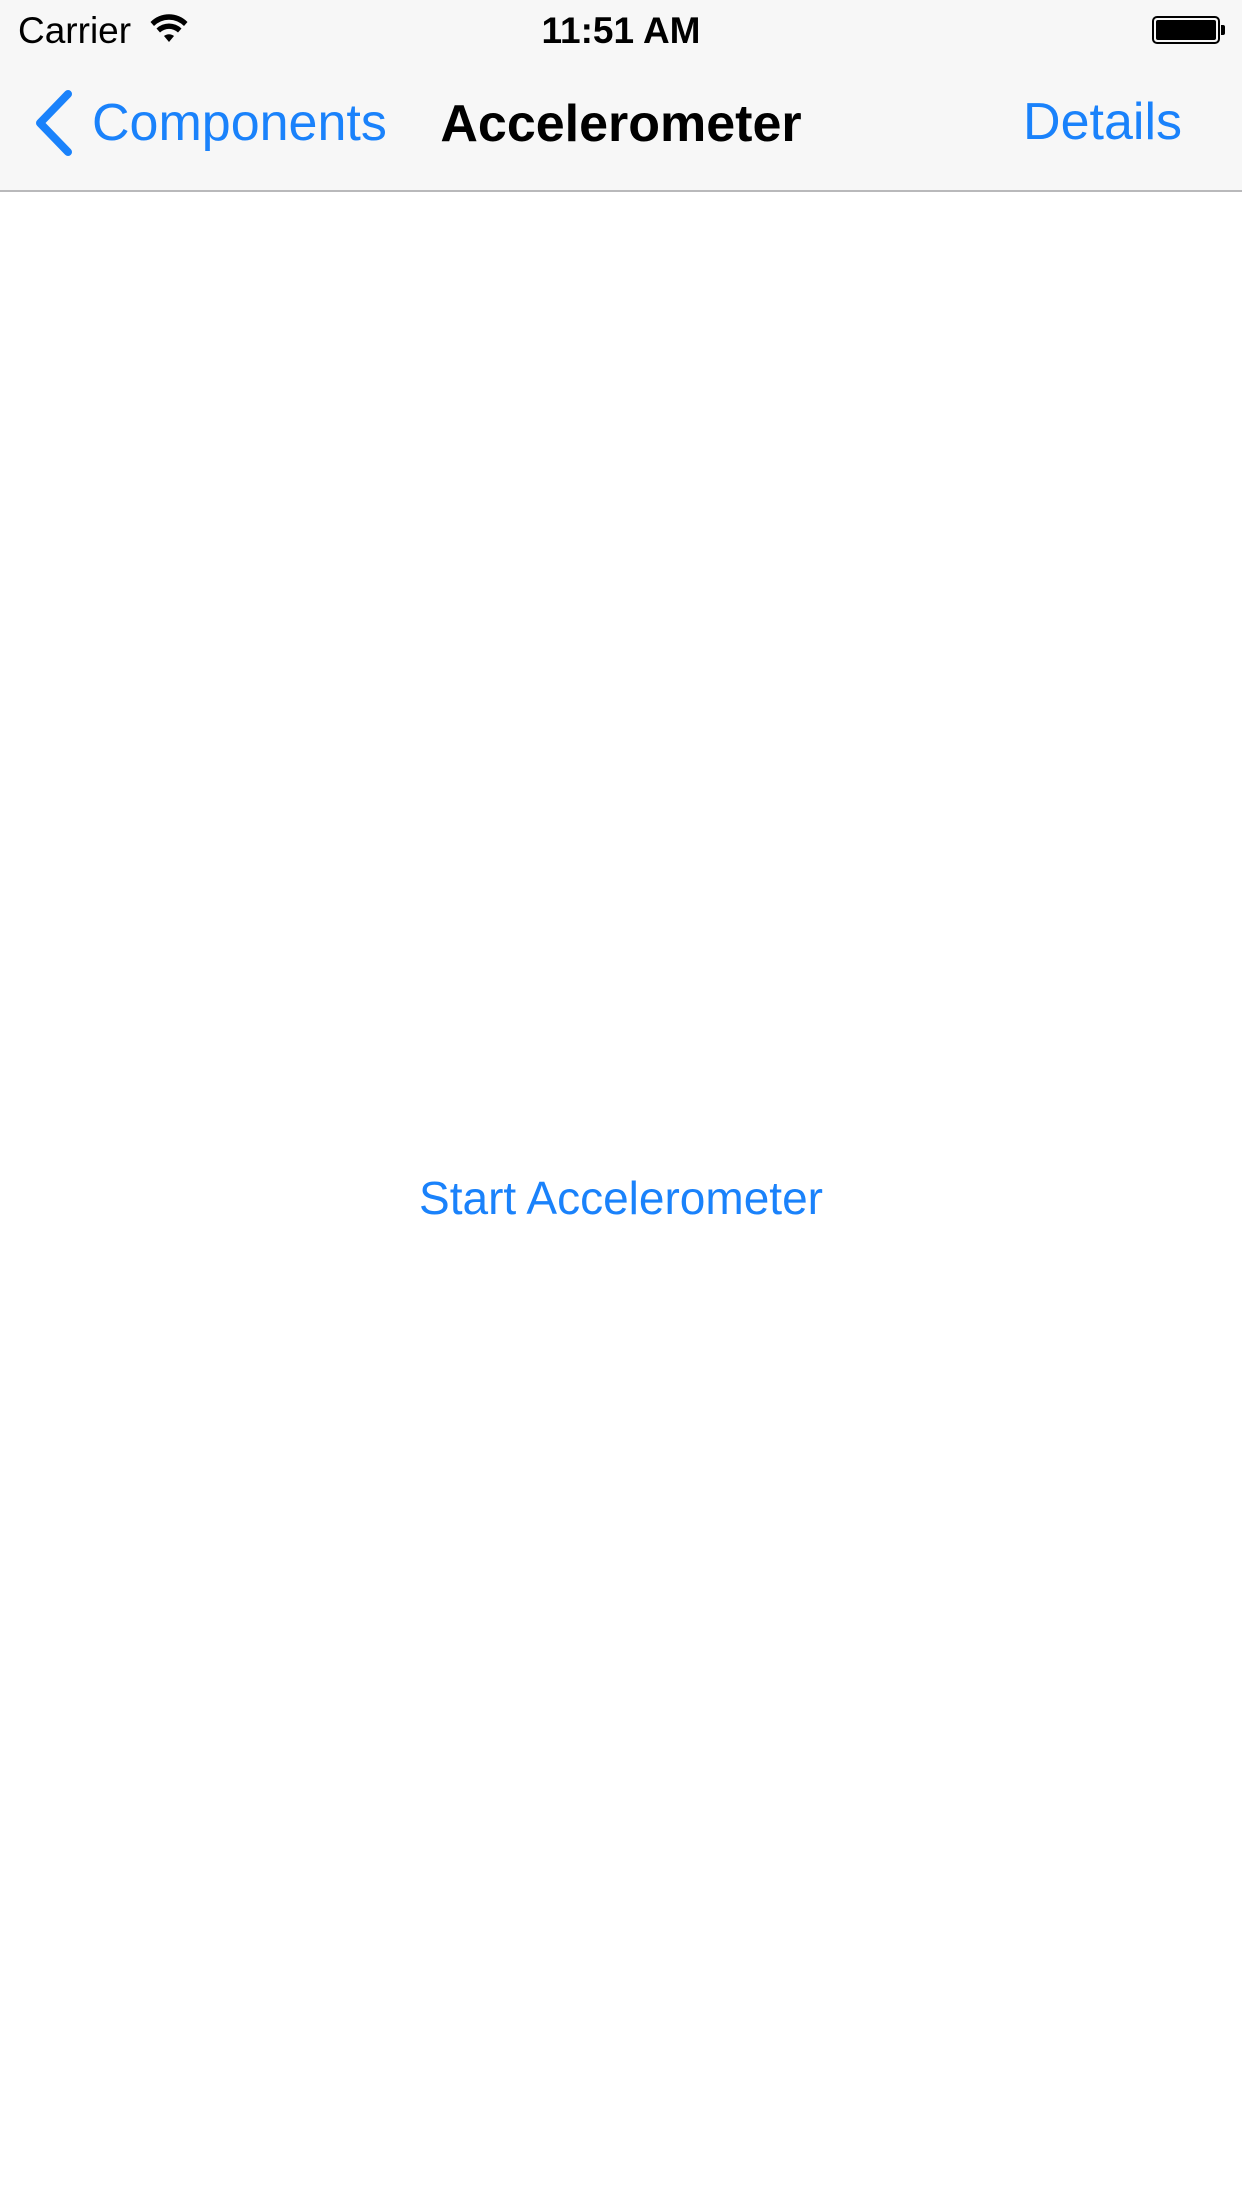 Image resolution: width=1242 pixels, height=2208 pixels. I want to click on start-accelerometer-button-container: Start Accelerometer, so click(621, 1198).